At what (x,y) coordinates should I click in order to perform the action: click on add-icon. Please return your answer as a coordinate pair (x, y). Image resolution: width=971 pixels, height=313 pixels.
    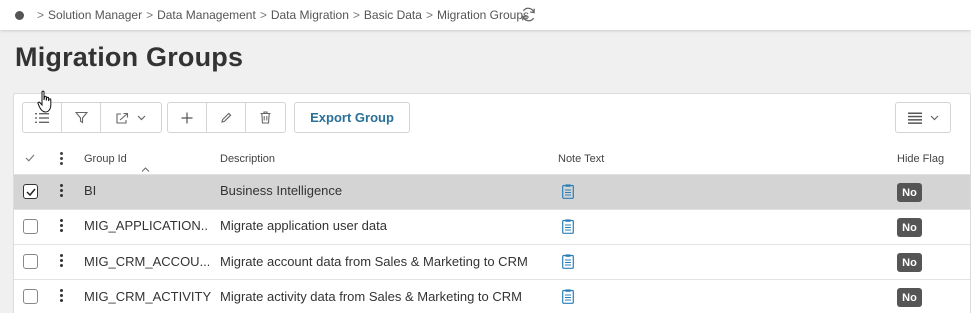
    Looking at the image, I should click on (187, 117).